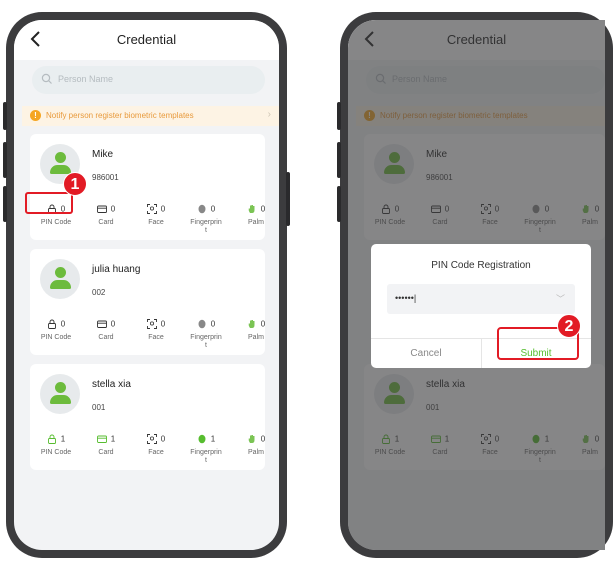 This screenshot has width=613, height=561. Describe the element at coordinates (105, 177) in the screenshot. I see `person-id: 986001` at that location.